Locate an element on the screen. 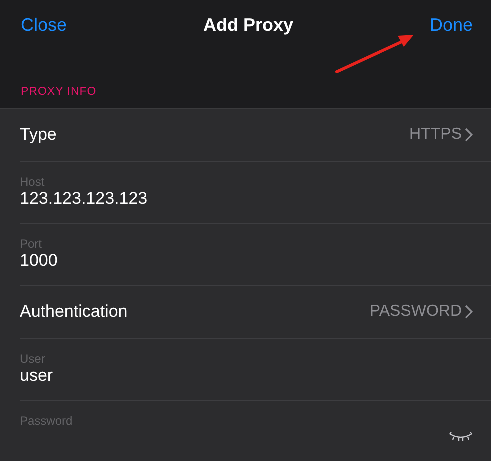 This screenshot has width=491, height=461. field-label: Port is located at coordinates (32, 244).